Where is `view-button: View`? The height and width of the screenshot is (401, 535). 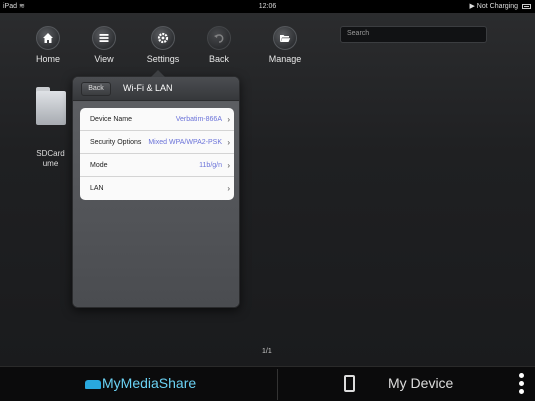
view-button: View is located at coordinates (104, 45).